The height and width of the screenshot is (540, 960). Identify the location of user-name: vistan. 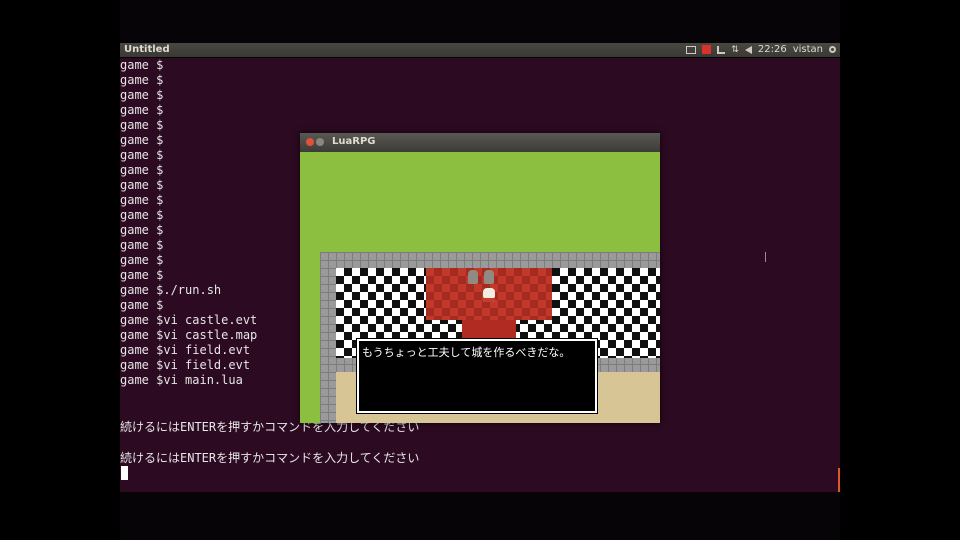
(808, 49).